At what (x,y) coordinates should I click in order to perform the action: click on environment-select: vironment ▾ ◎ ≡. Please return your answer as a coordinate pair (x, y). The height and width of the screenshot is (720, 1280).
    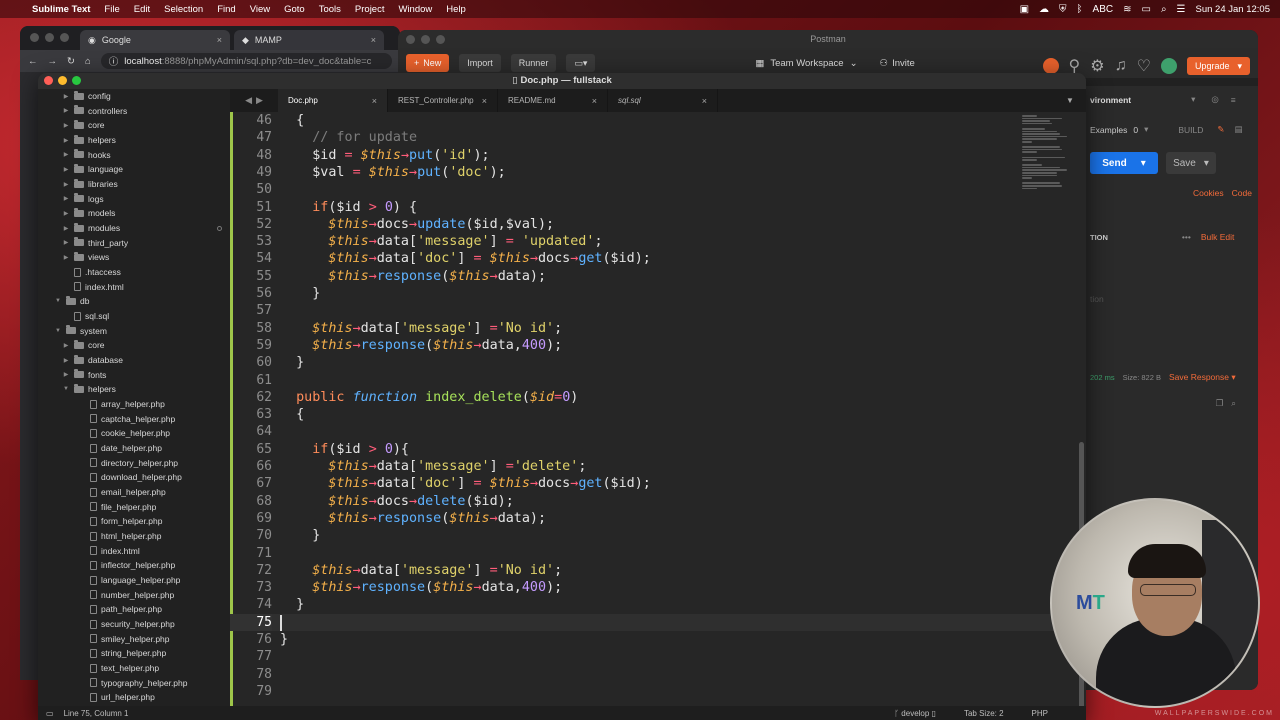
    Looking at the image, I should click on (1171, 99).